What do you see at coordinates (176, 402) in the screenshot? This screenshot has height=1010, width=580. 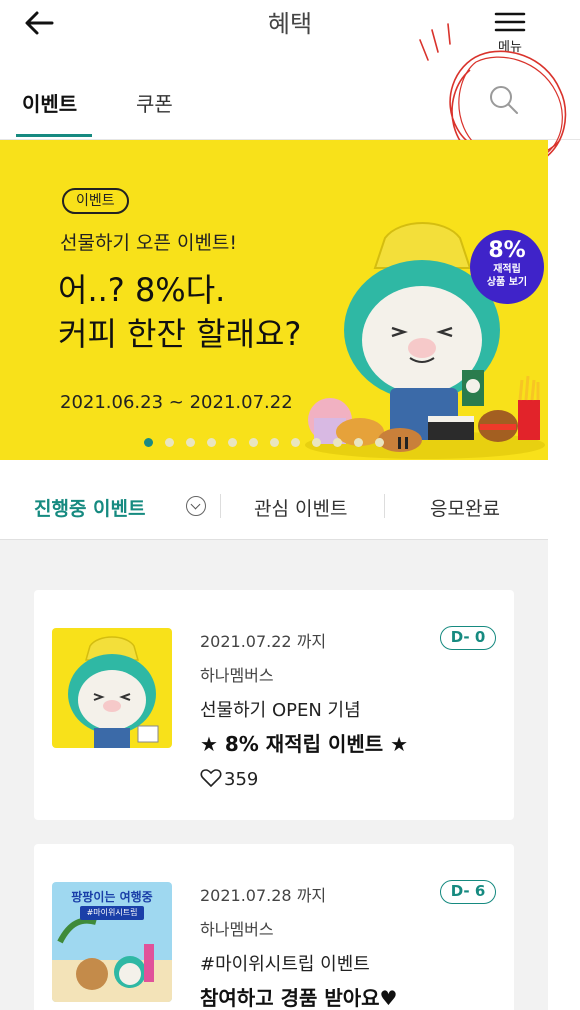 I see `banner-date-range: 2021.06.23 ~ 2021.07.22` at bounding box center [176, 402].